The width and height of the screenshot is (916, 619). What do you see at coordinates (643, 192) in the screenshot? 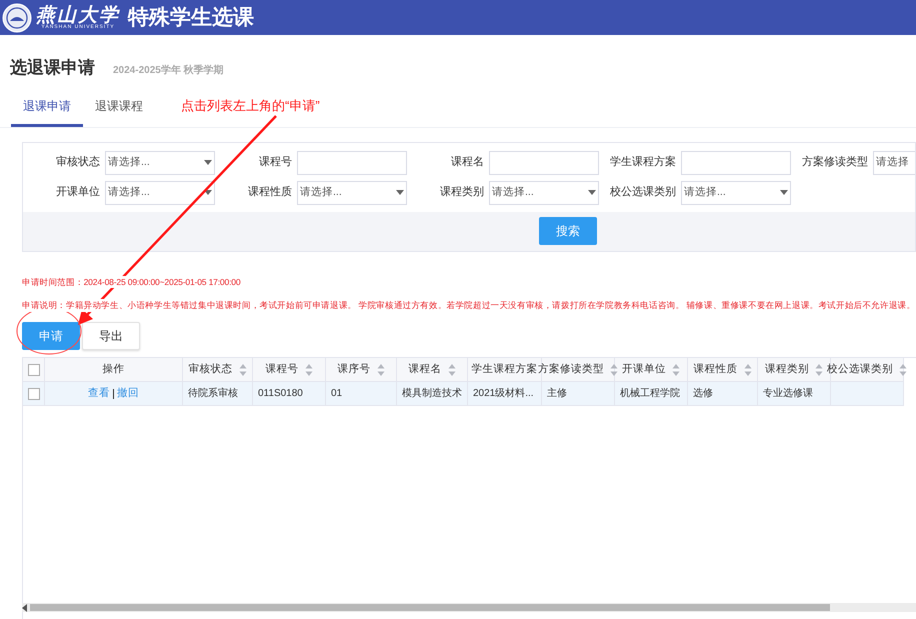
I see `filter-label: 校公选课类别` at bounding box center [643, 192].